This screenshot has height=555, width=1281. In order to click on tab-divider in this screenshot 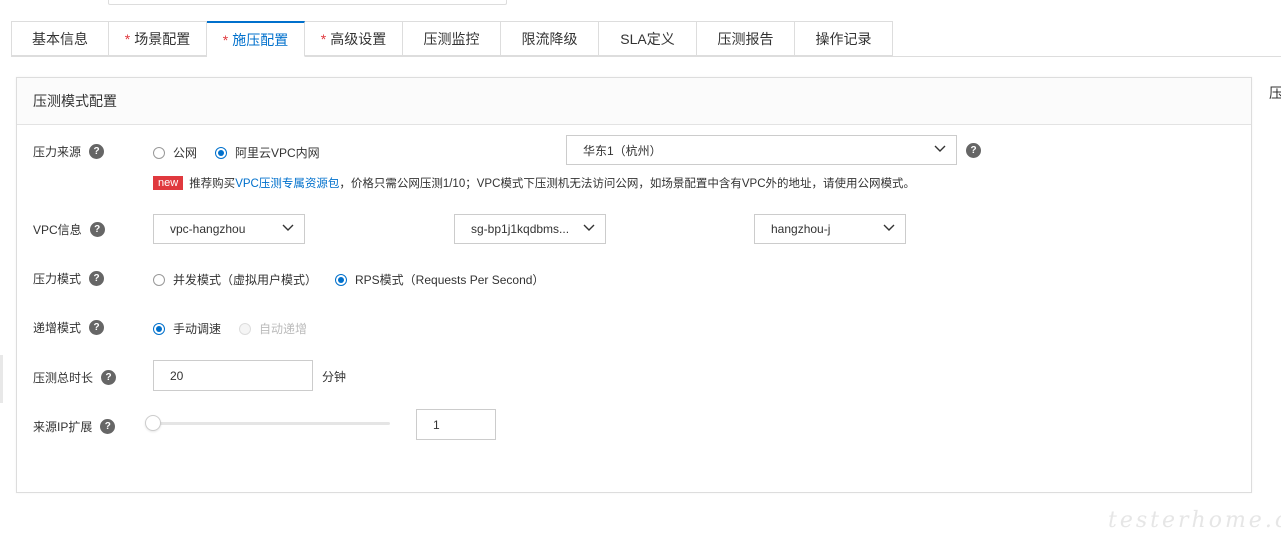, I will do `click(646, 56)`.